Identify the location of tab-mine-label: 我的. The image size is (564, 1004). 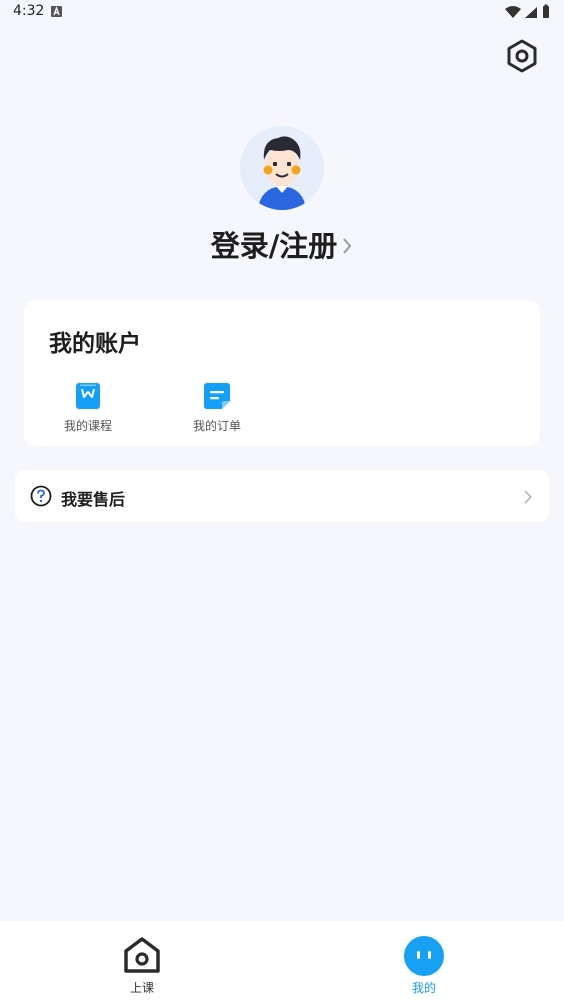
(423, 988).